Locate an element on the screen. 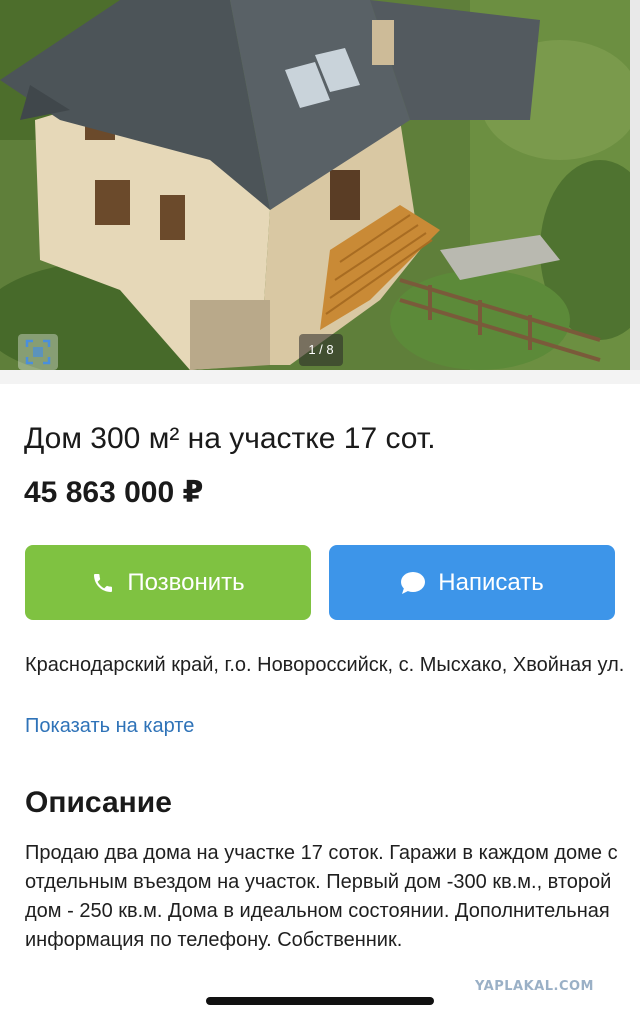 The width and height of the screenshot is (640, 1018). call-button-label: Позвонить is located at coordinates (186, 582).